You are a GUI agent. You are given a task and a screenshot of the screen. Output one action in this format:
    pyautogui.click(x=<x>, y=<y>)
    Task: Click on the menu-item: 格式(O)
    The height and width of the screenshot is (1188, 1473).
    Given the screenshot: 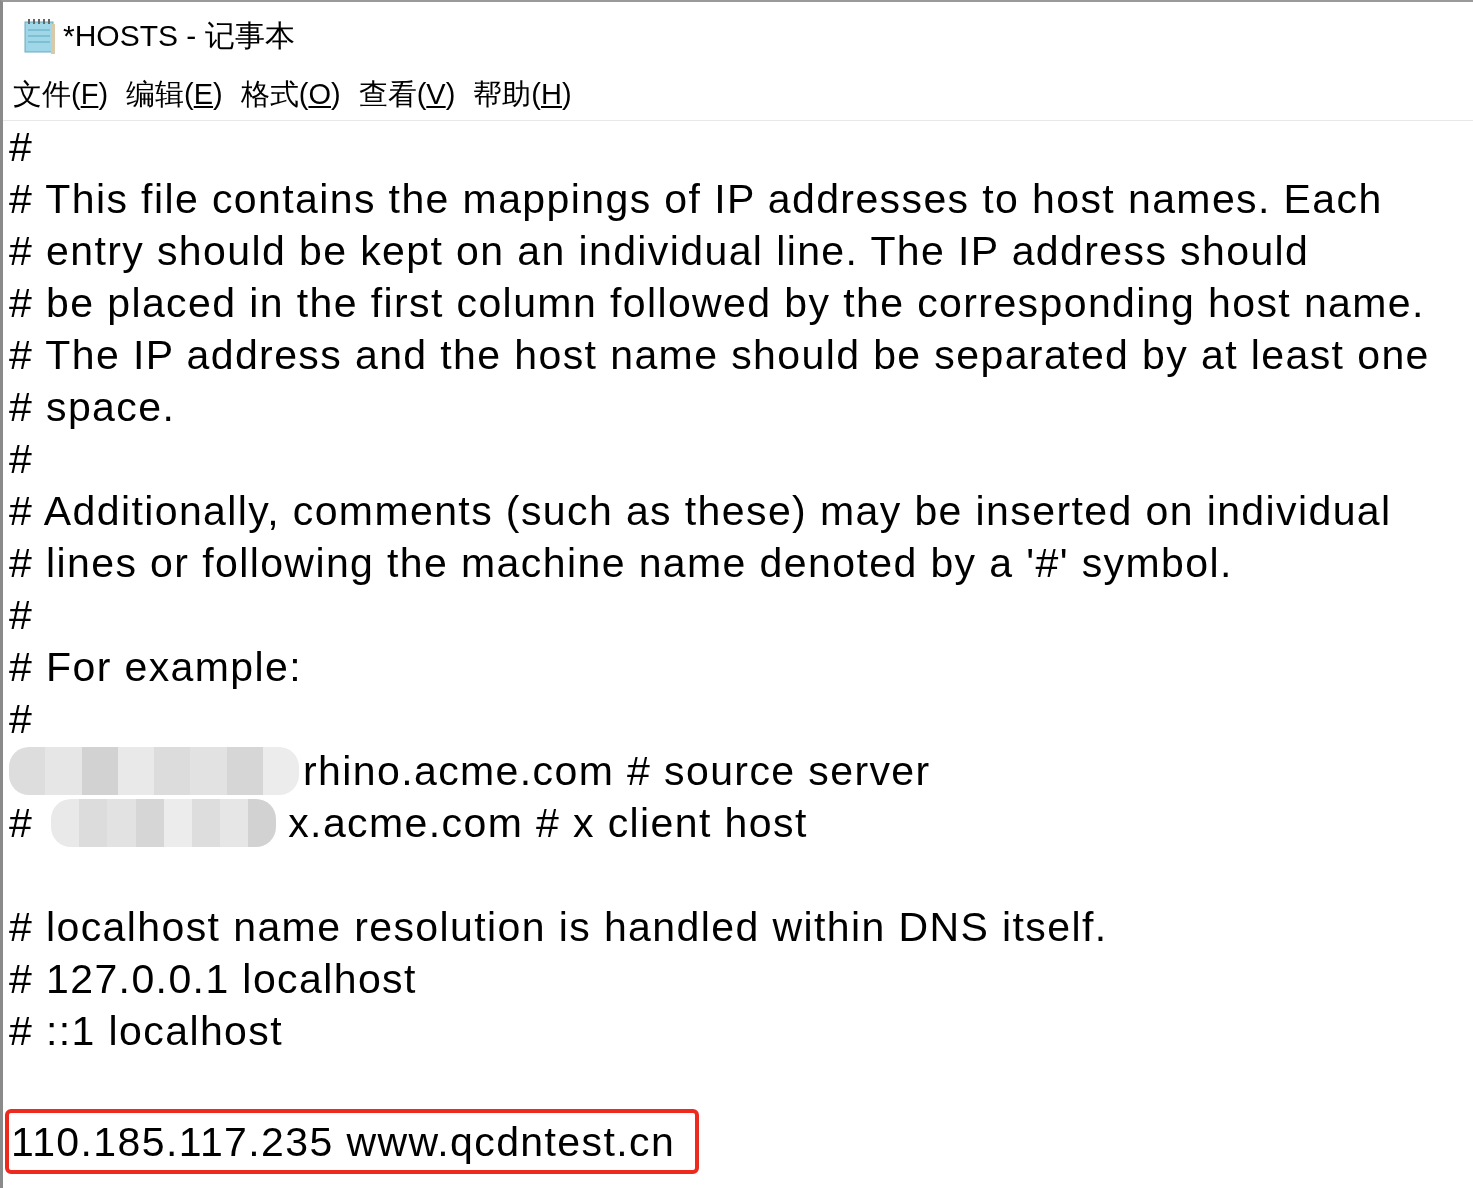 What is the action you would take?
    pyautogui.click(x=290, y=95)
    